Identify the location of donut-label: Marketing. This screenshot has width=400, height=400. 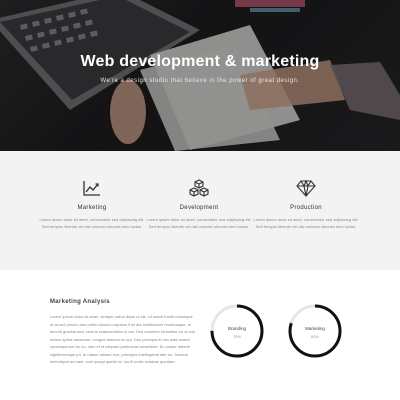
(315, 328).